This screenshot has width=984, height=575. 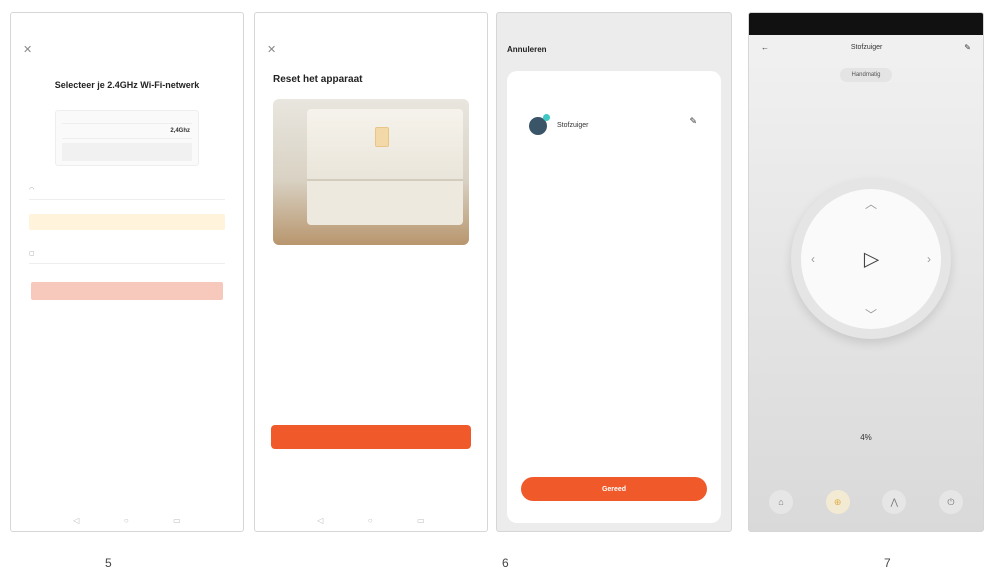 I want to click on done-button: Gereed, so click(x=614, y=489).